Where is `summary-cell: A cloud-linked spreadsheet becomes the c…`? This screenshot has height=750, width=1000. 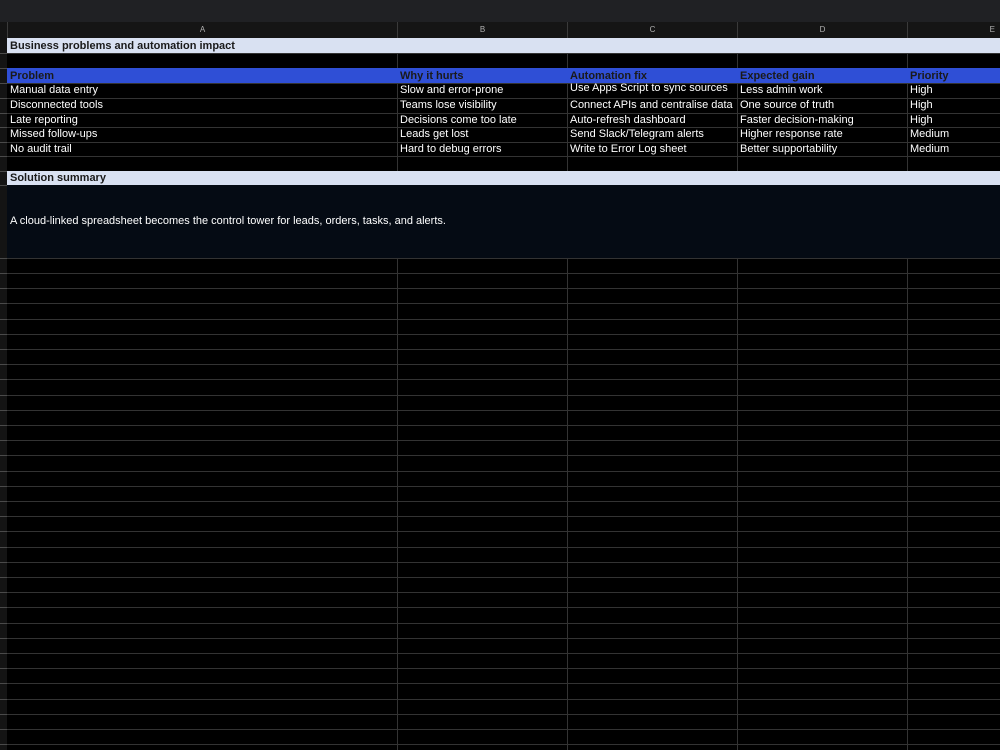 summary-cell: A cloud-linked spreadsheet becomes the c… is located at coordinates (503, 221).